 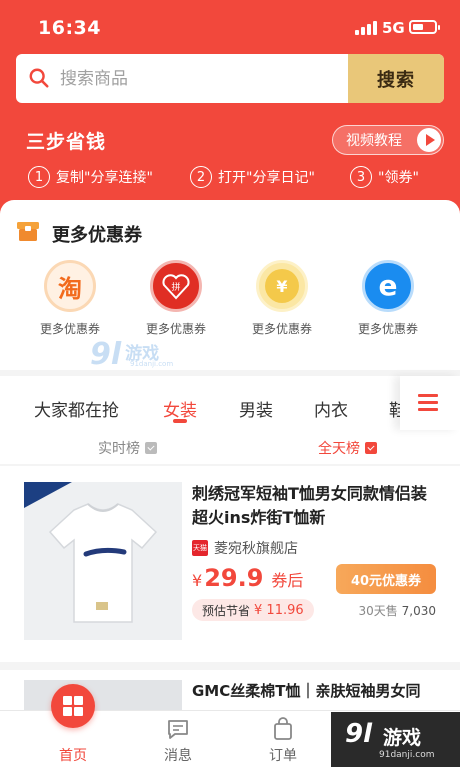 What do you see at coordinates (201, 177) in the screenshot?
I see `step-number: 2` at bounding box center [201, 177].